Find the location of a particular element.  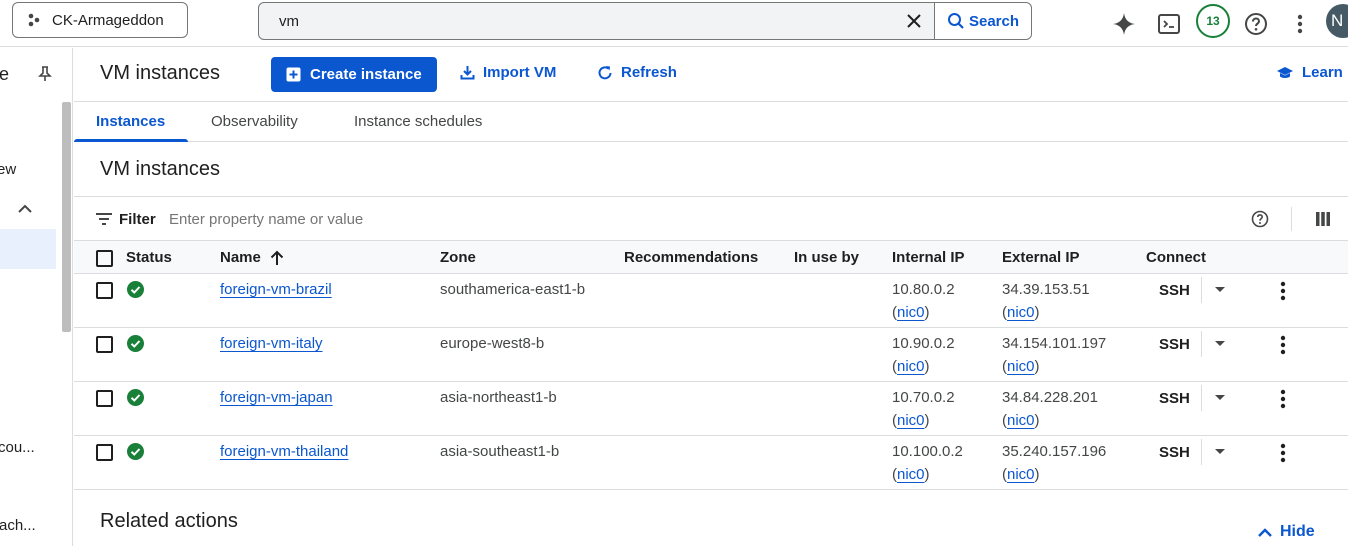

tab-instances: Instances is located at coordinates (130, 121).